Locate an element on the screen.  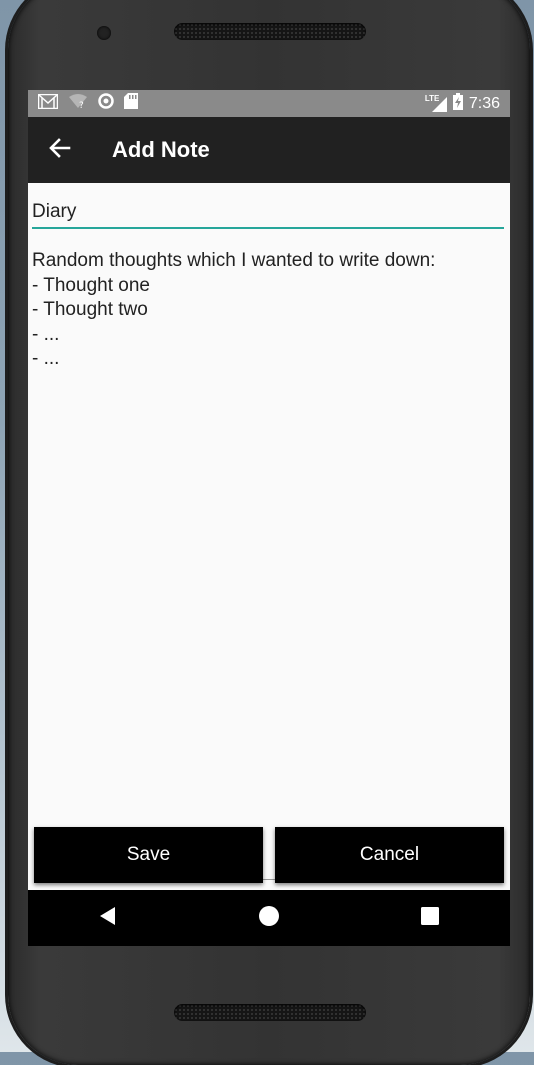
page-title: Add Note is located at coordinates (161, 149).